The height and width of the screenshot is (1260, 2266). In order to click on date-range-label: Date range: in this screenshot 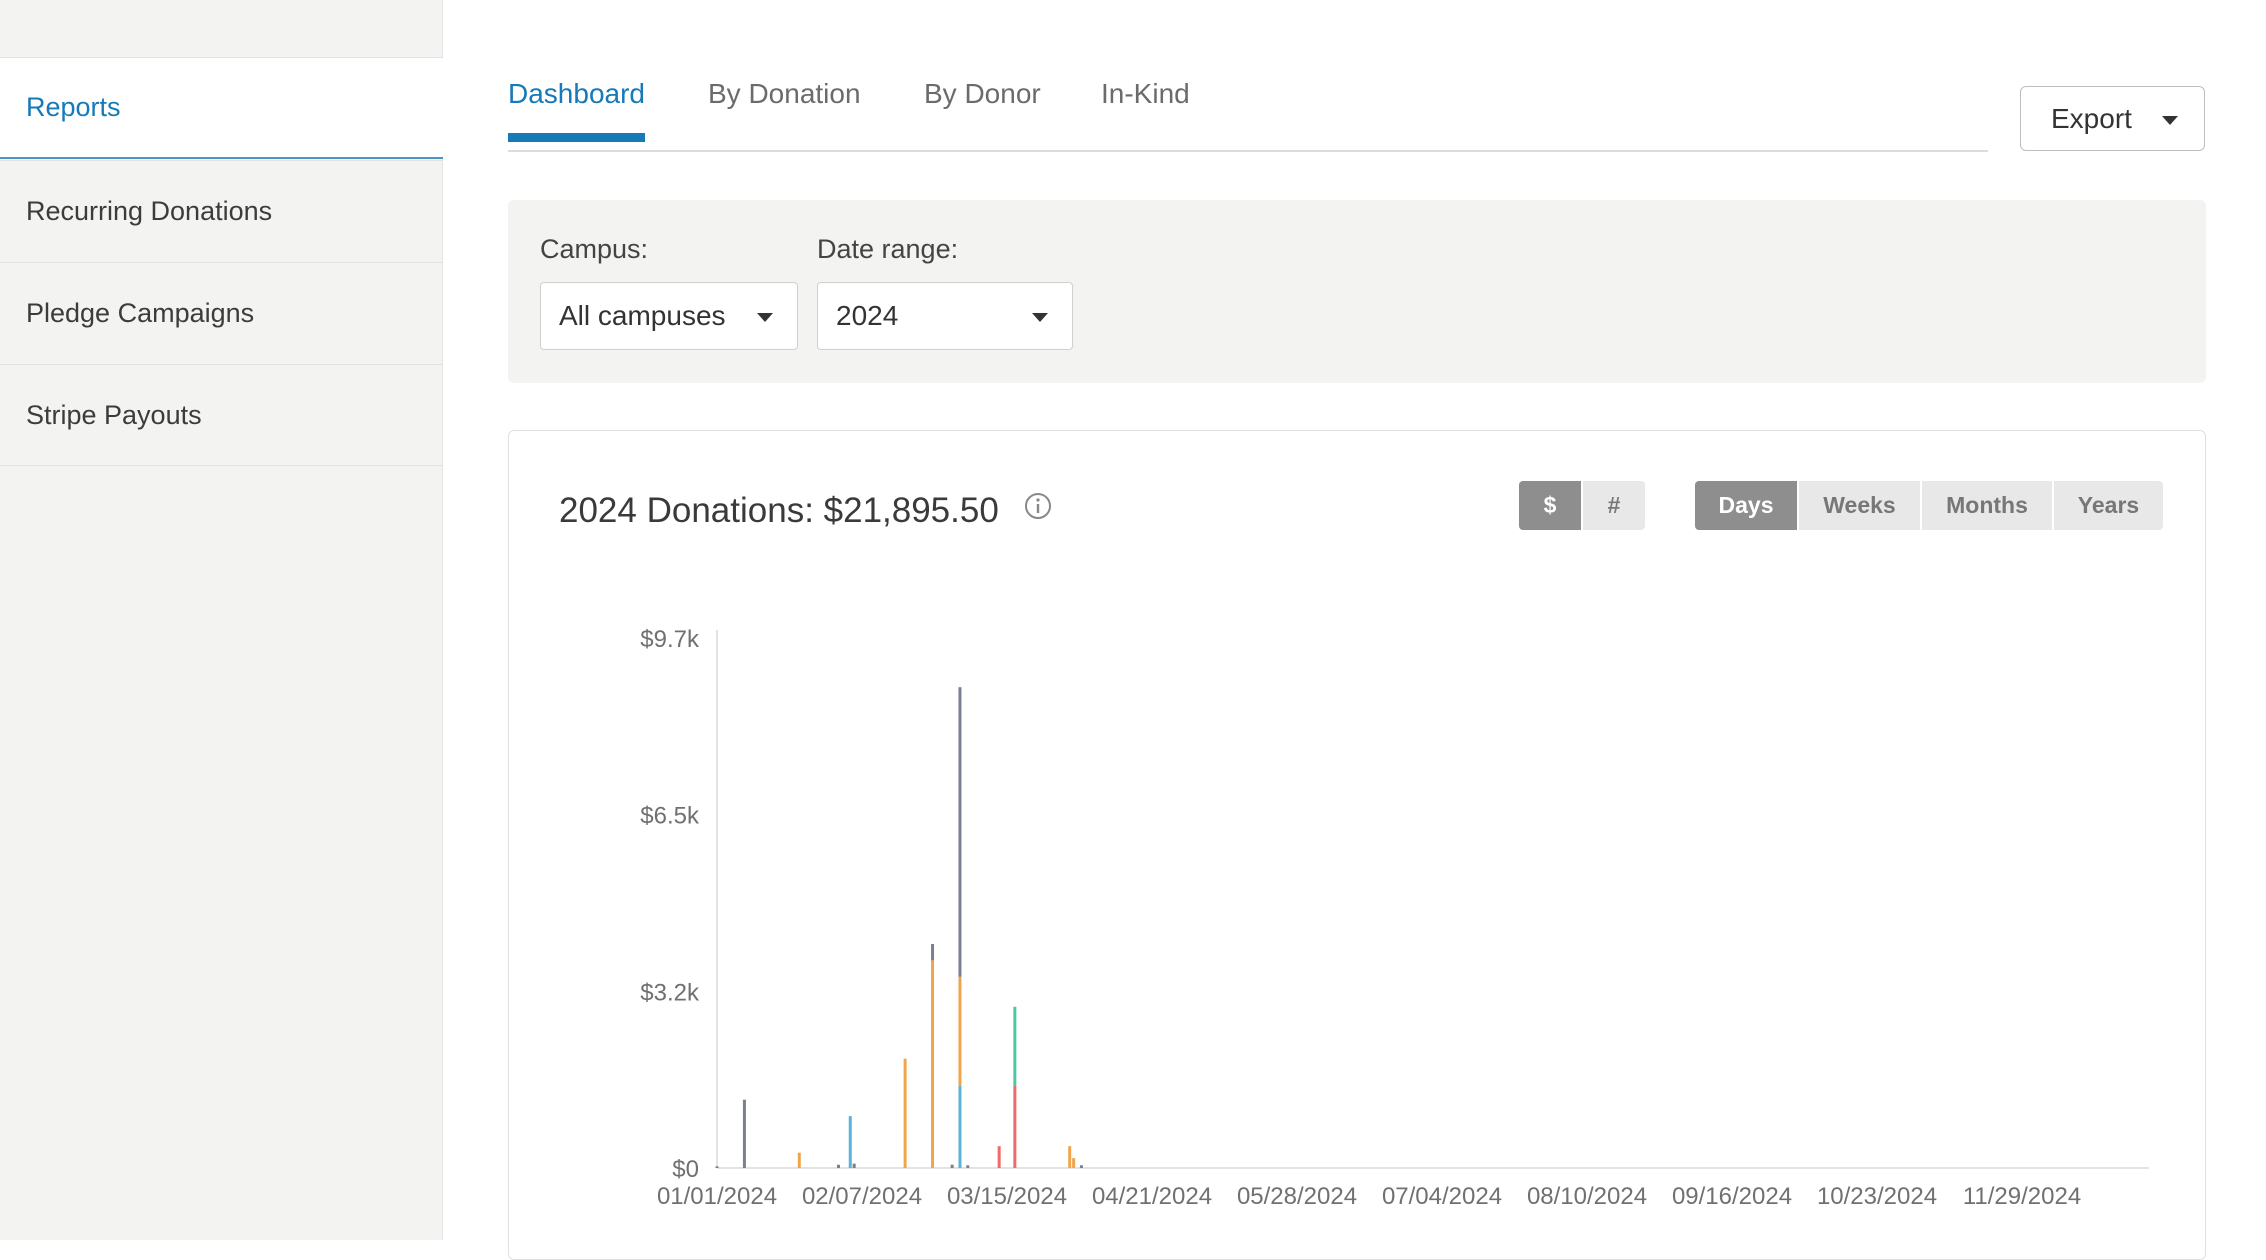, I will do `click(888, 249)`.